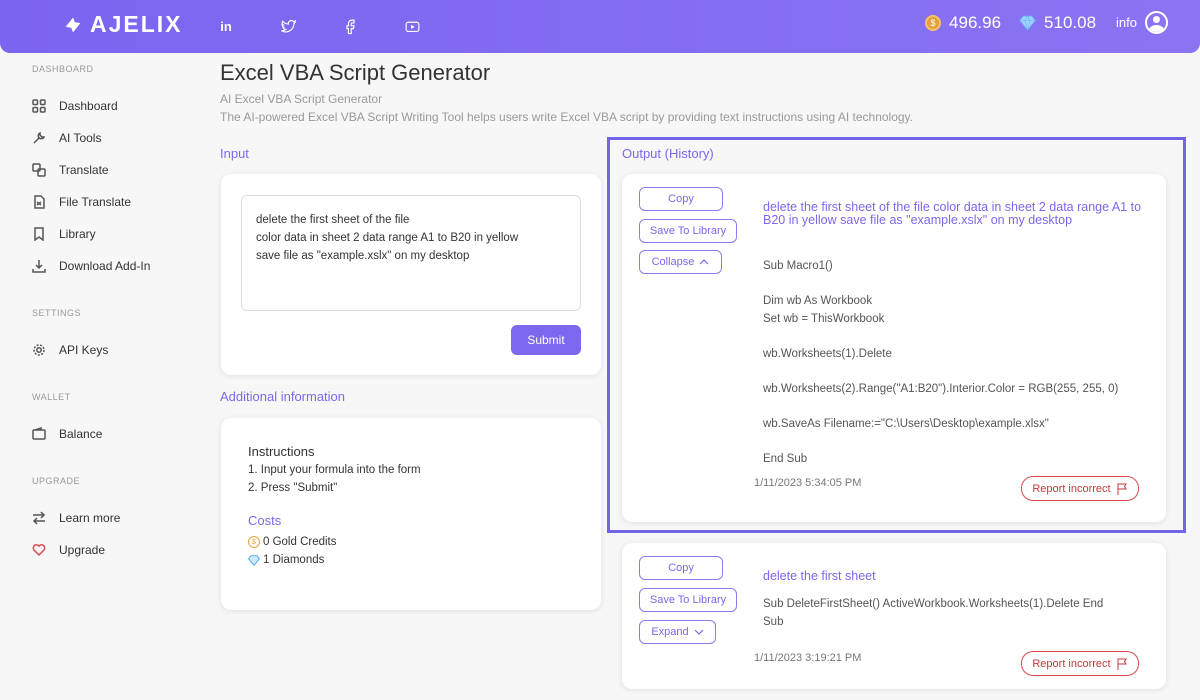 This screenshot has height=700, width=1200. What do you see at coordinates (39, 550) in the screenshot?
I see `heart-icon` at bounding box center [39, 550].